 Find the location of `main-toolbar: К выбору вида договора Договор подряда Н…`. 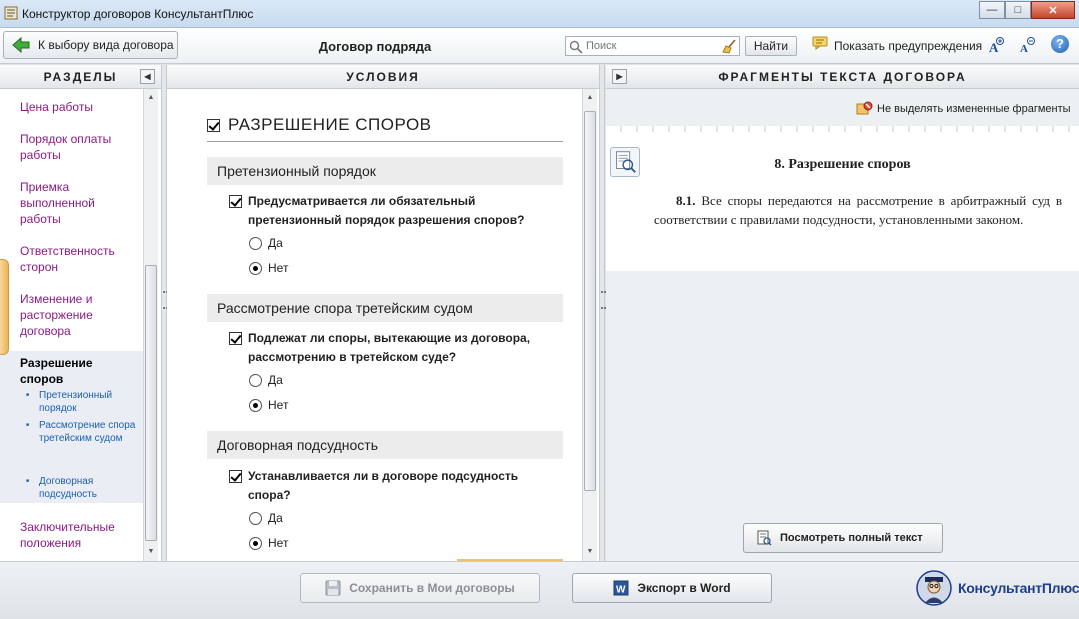

main-toolbar: К выбору вида договора Договор подряда Н… is located at coordinates (539, 46).